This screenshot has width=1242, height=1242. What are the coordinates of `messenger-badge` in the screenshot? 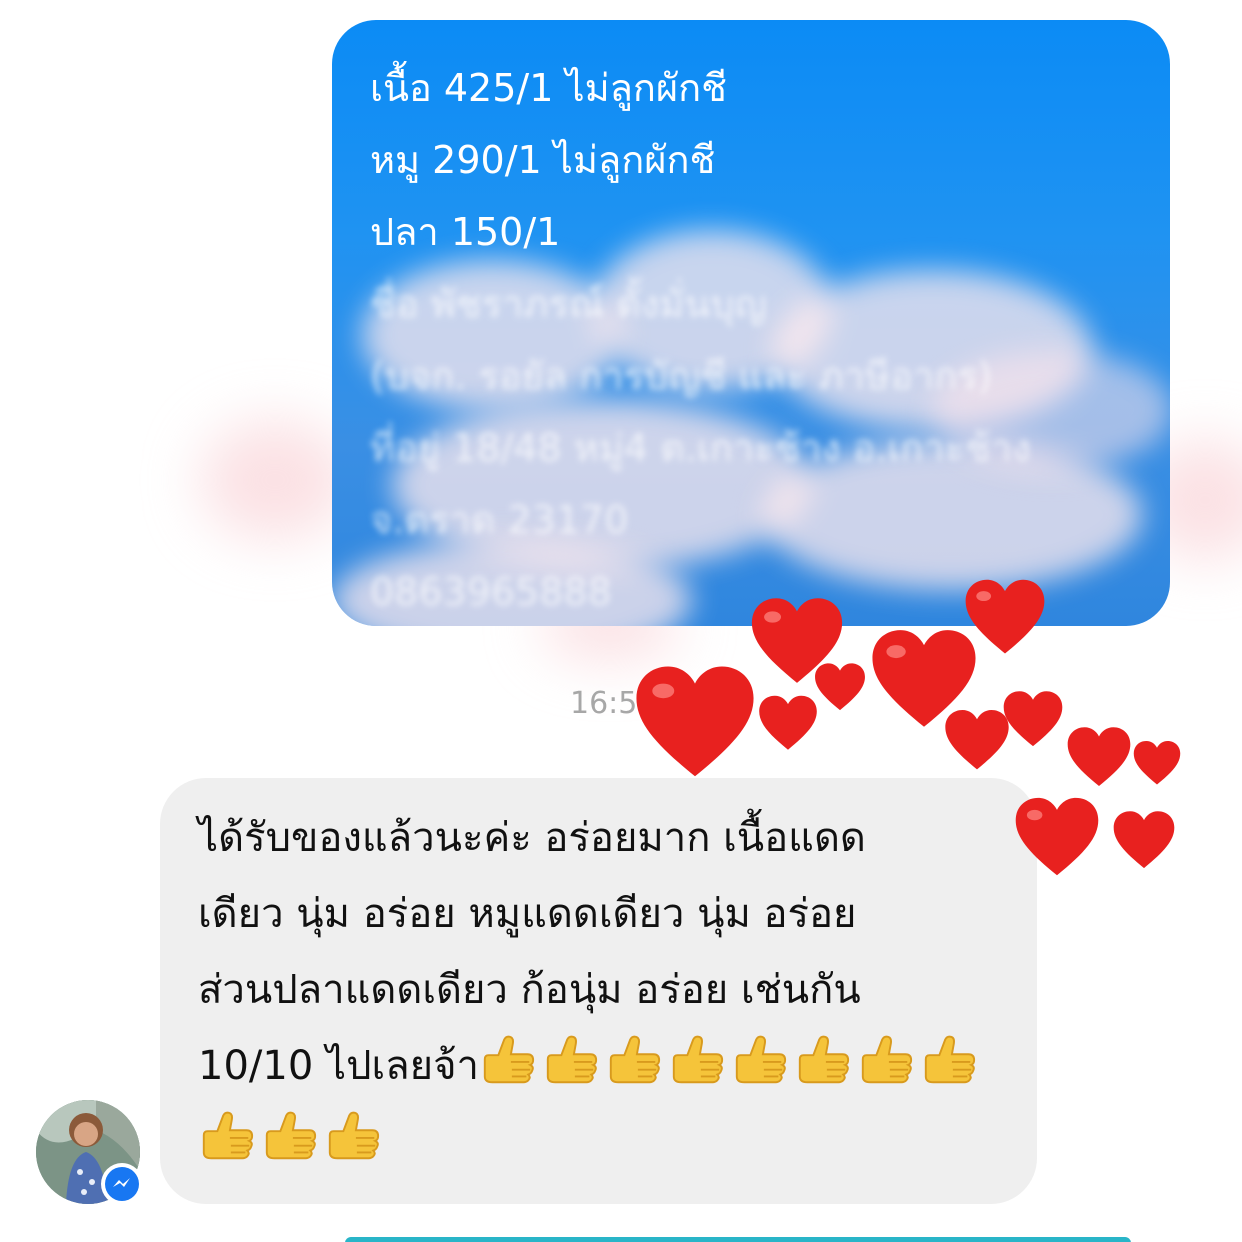 It's located at (122, 1184).